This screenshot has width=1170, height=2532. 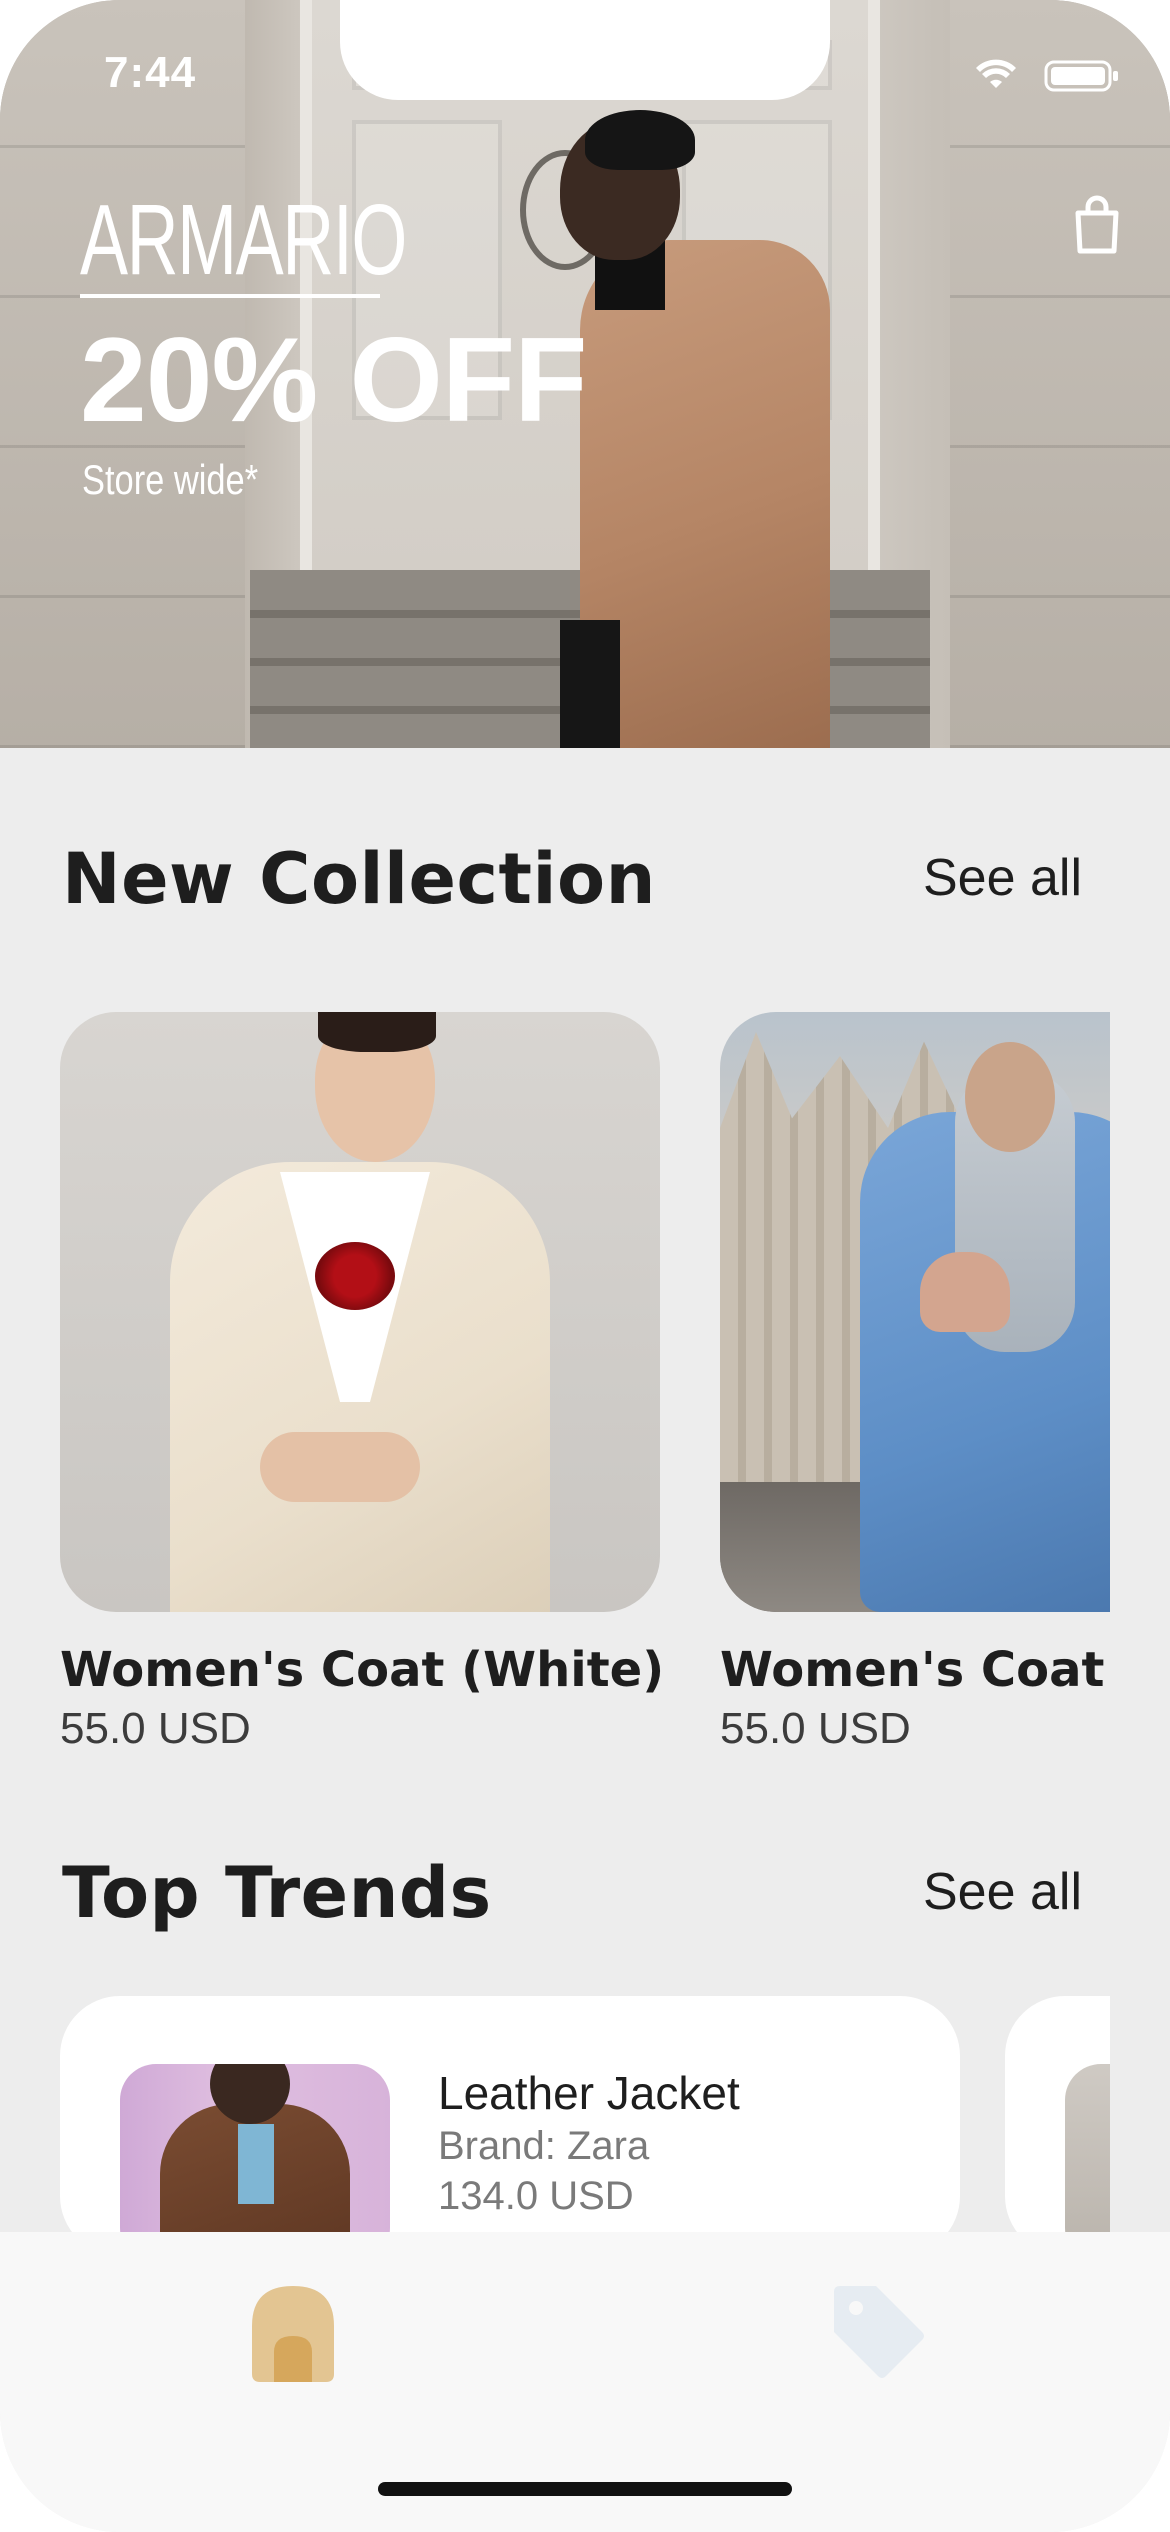 I want to click on product-name: Women's Coat (, so click(x=915, y=1670).